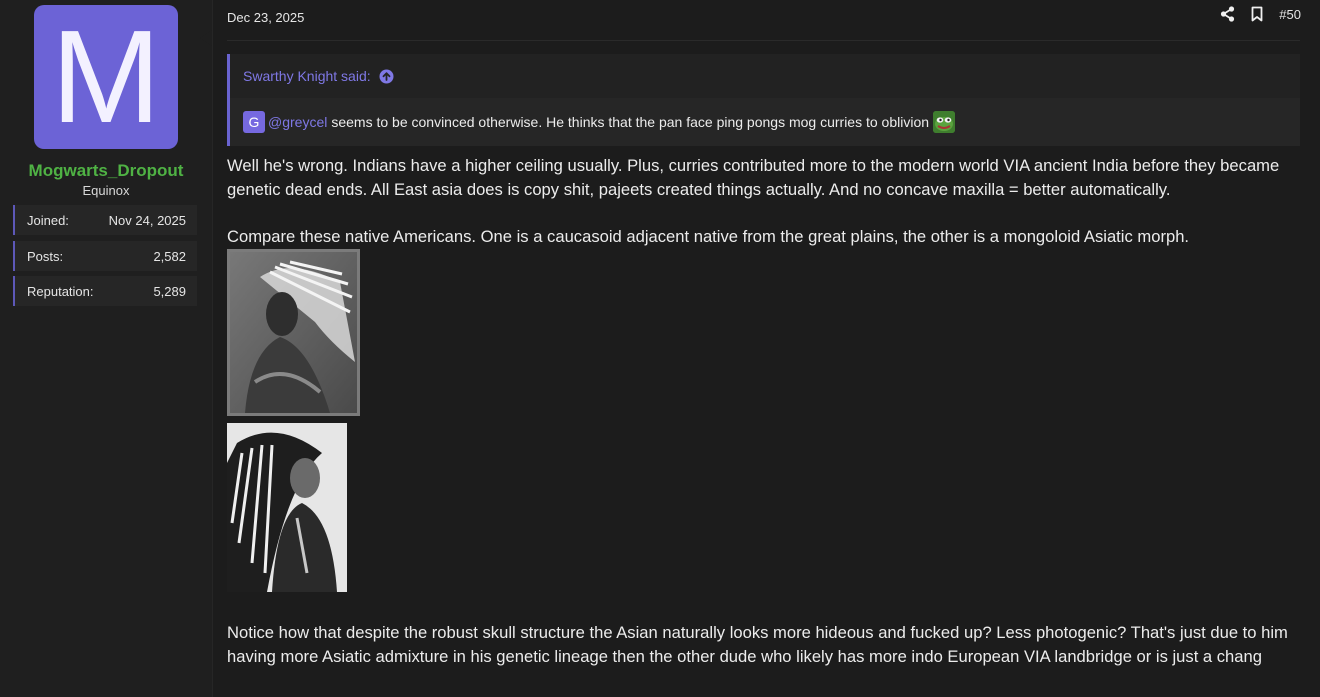 This screenshot has height=697, width=1320. What do you see at coordinates (1227, 14) in the screenshot?
I see `share-icon` at bounding box center [1227, 14].